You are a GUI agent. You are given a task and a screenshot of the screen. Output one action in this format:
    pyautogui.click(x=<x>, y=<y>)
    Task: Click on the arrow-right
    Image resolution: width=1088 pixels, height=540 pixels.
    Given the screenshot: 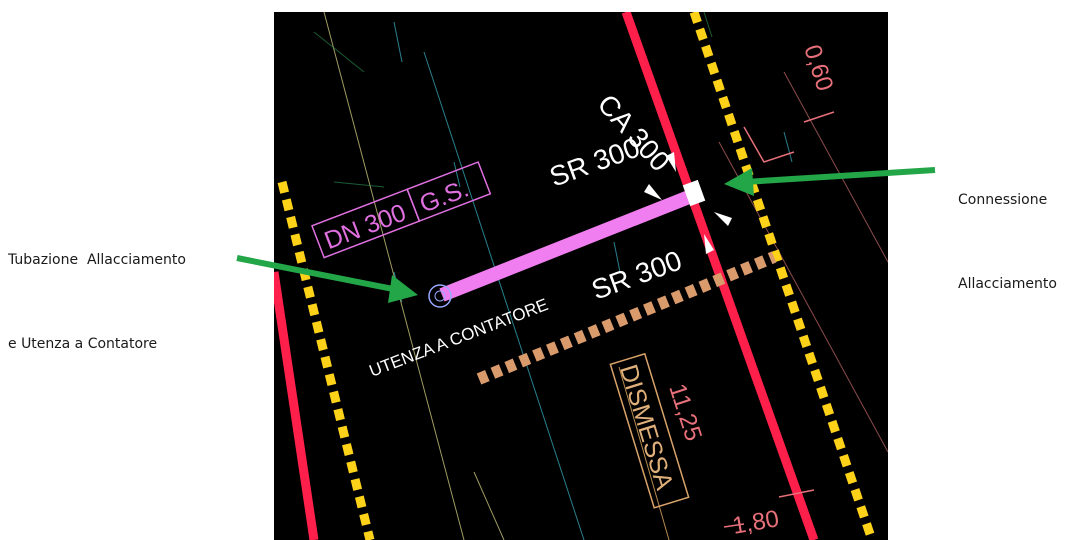 What is the action you would take?
    pyautogui.click(x=830, y=181)
    